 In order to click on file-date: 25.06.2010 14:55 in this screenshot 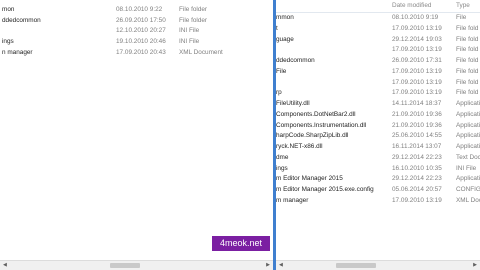, I will do `click(417, 136)`.